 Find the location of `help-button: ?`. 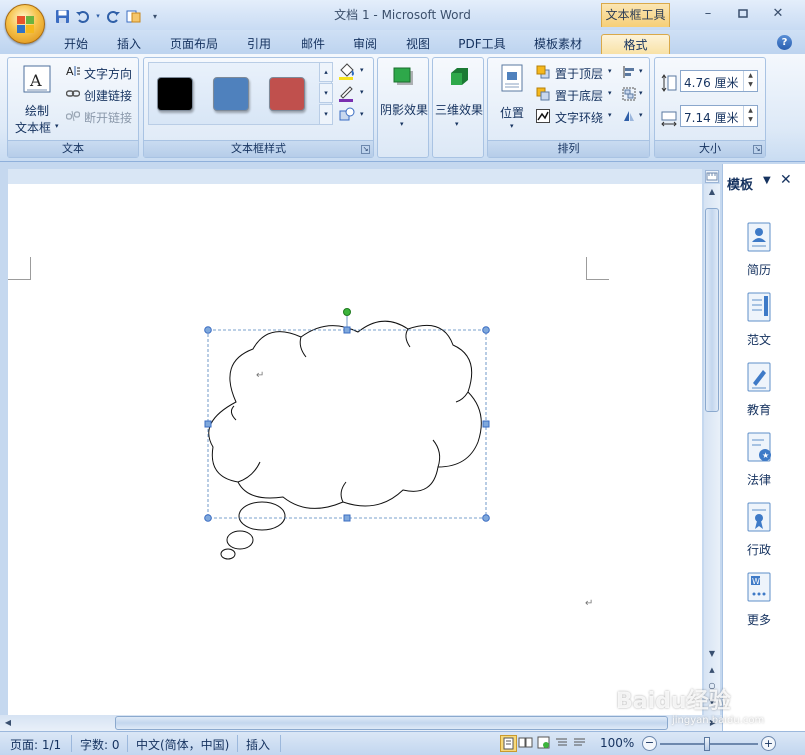

help-button: ? is located at coordinates (784, 42).